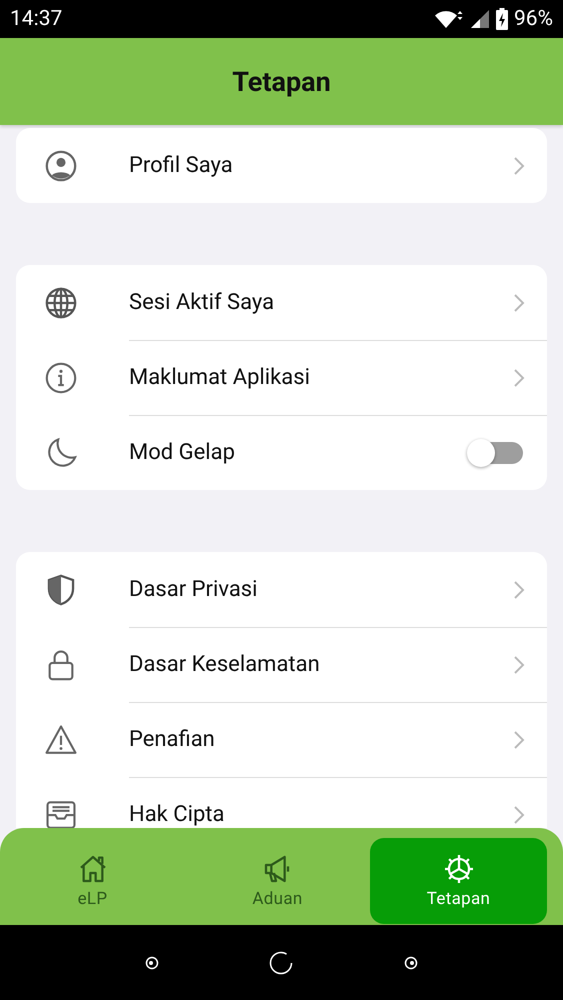 This screenshot has height=1000, width=563. What do you see at coordinates (181, 165) in the screenshot?
I see `item-label: Profil Saya` at bounding box center [181, 165].